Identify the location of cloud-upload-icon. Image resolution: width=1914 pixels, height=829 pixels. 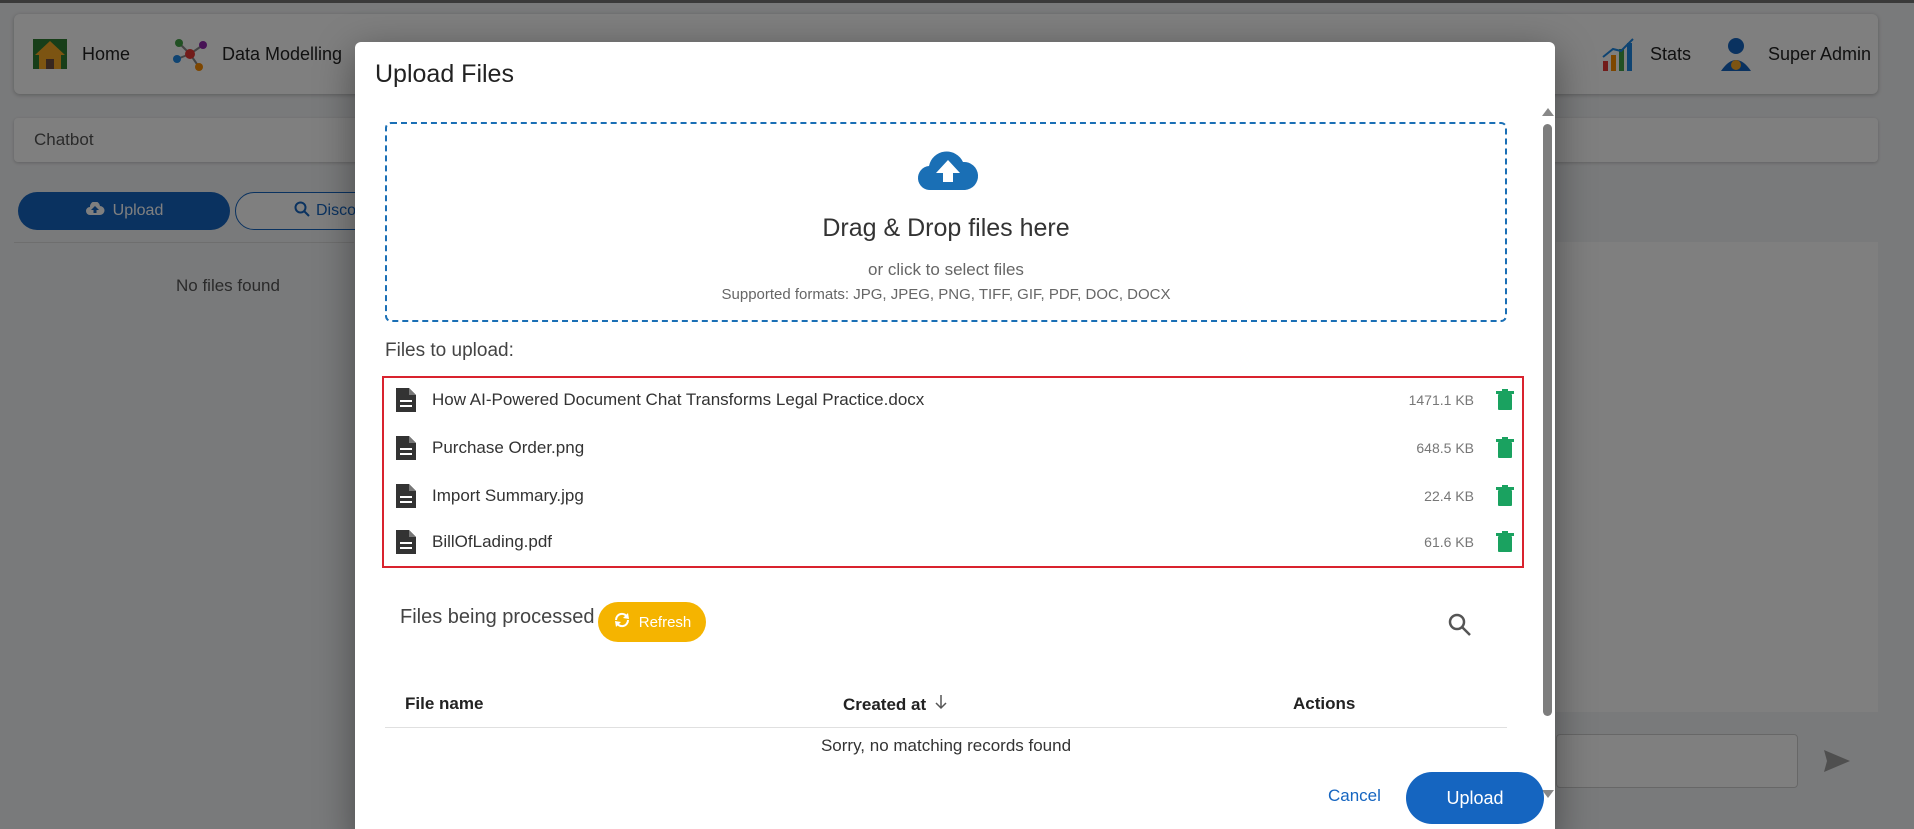
(948, 170).